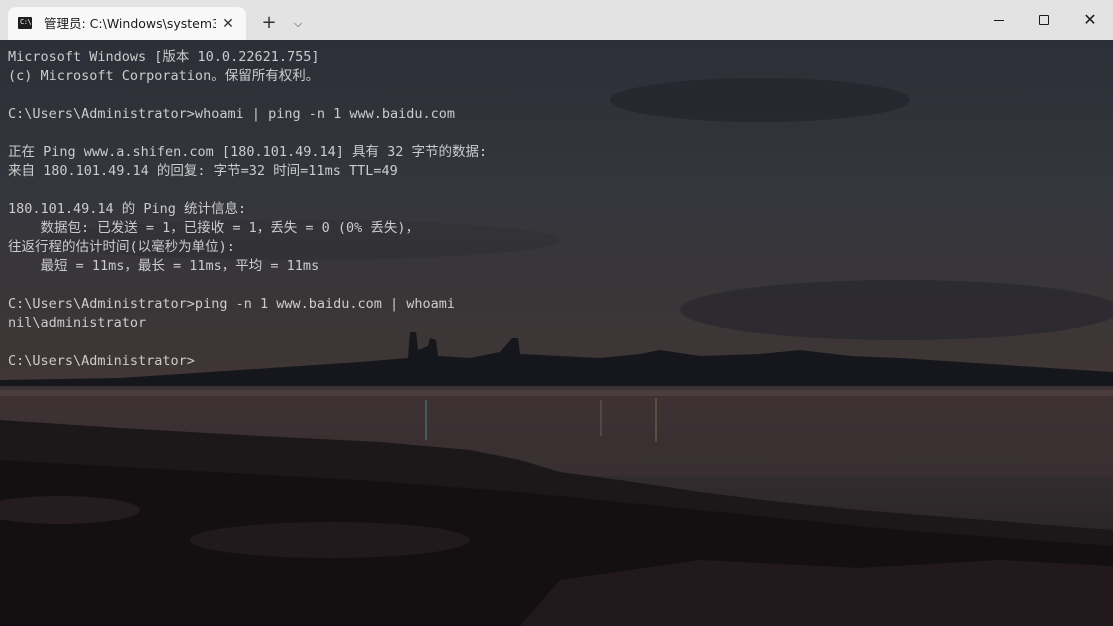 The width and height of the screenshot is (1113, 626). I want to click on minimize-button, so click(999, 20).